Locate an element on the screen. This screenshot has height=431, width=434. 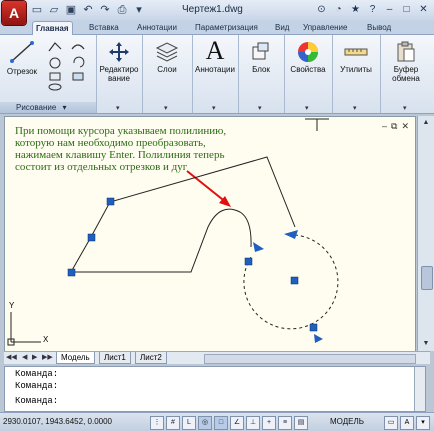
rectangle-tool-icon is located at coordinates (55, 76).